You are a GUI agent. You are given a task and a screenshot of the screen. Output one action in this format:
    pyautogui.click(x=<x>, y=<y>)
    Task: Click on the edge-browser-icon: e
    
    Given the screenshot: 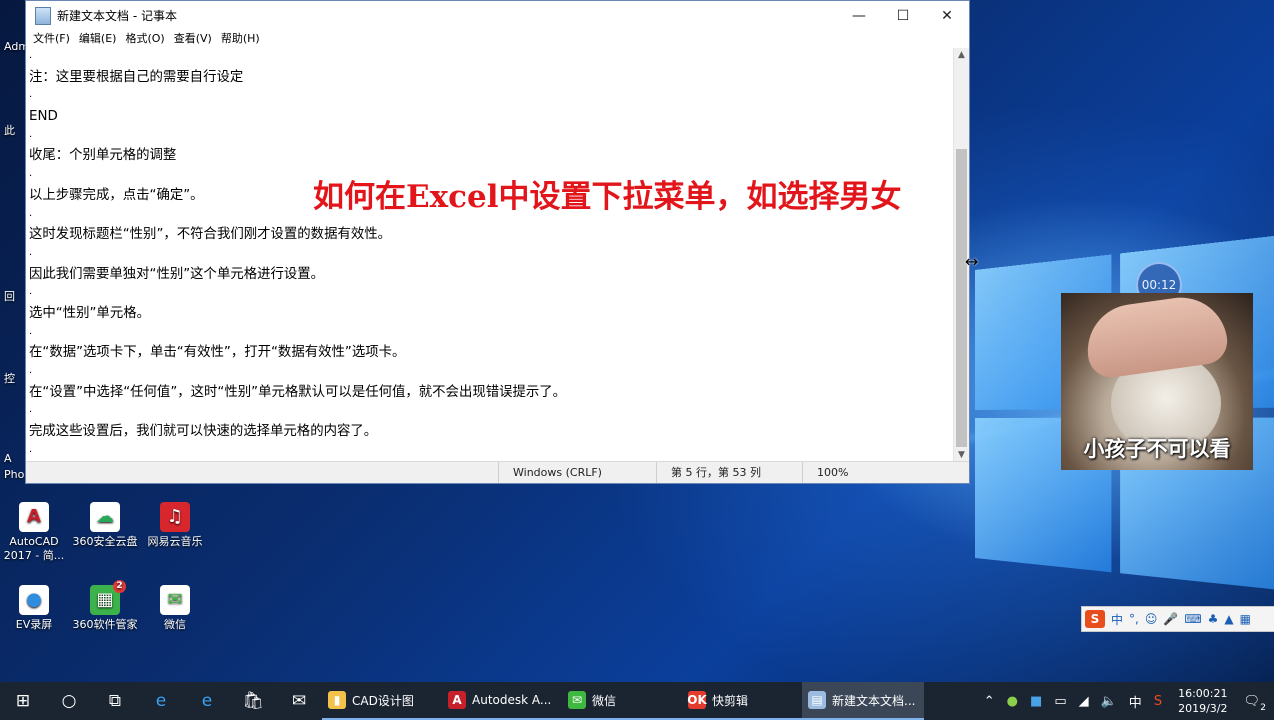 What is the action you would take?
    pyautogui.click(x=207, y=701)
    